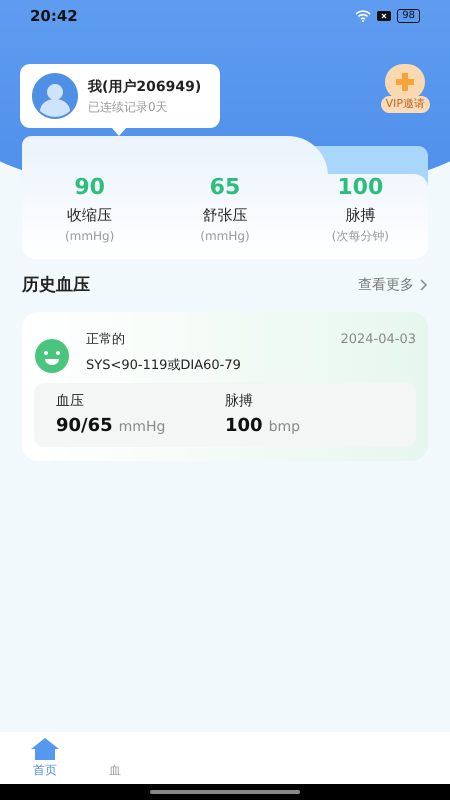  Describe the element at coordinates (393, 285) in the screenshot. I see `see-more-link: 查看更多` at that location.